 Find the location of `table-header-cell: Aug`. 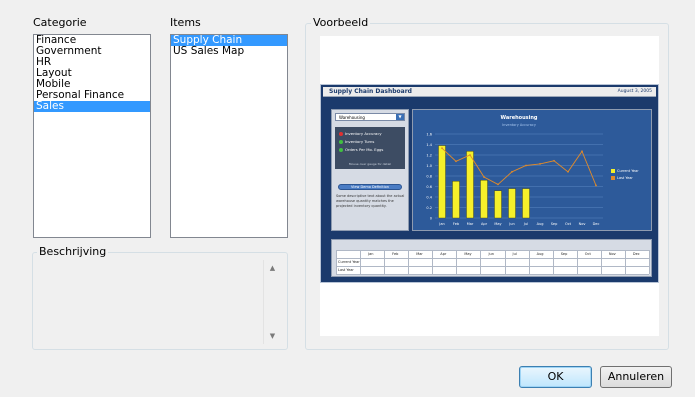

table-header-cell: Aug is located at coordinates (540, 254).